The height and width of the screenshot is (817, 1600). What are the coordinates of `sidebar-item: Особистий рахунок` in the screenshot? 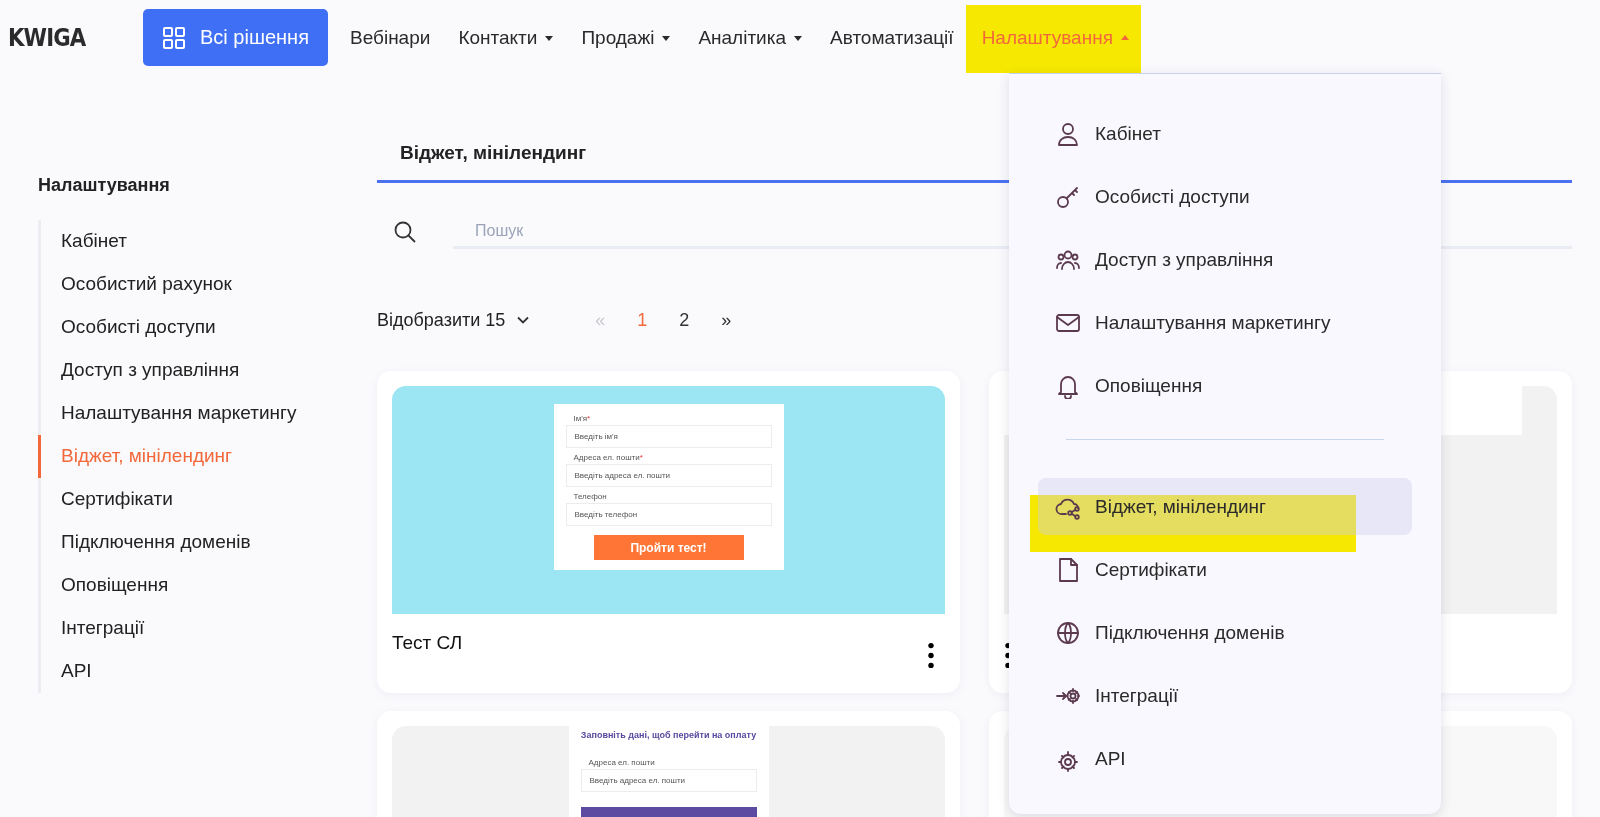 It's located at (135, 284).